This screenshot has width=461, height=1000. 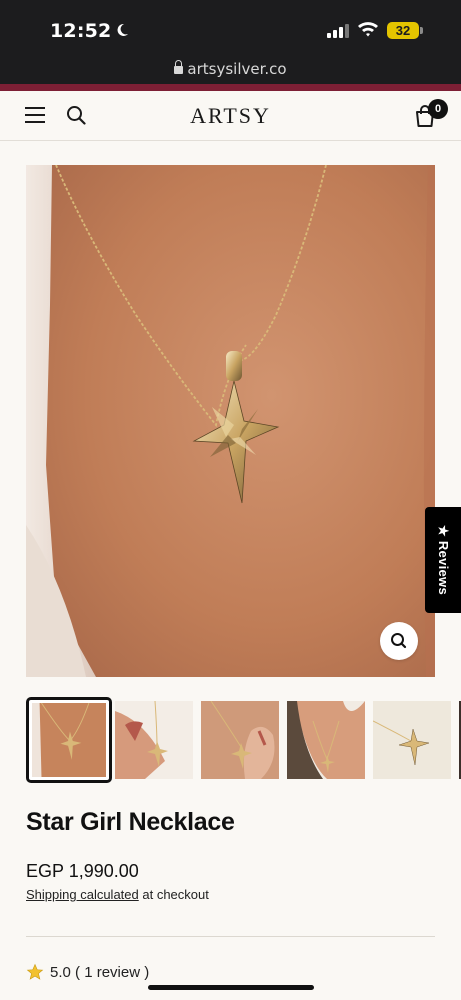 I want to click on reviews-side-tab: ★ Reviews, so click(x=443, y=560).